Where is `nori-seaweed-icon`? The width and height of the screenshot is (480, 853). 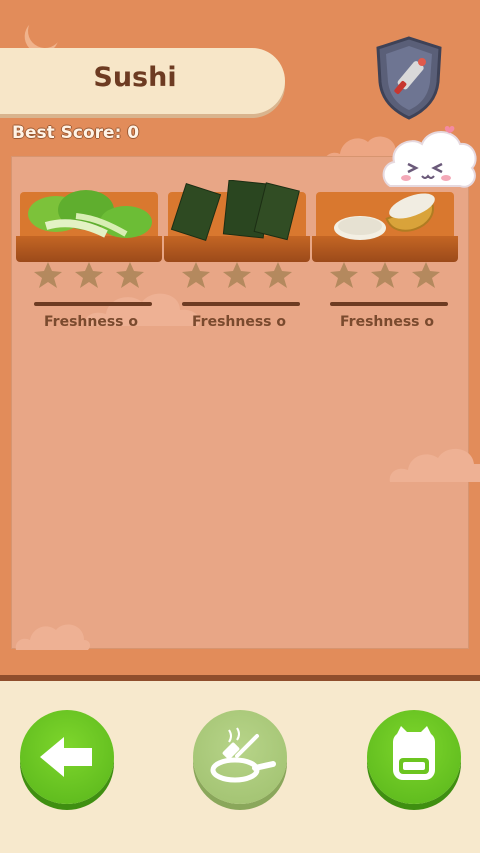
nori-seaweed-icon is located at coordinates (235, 211).